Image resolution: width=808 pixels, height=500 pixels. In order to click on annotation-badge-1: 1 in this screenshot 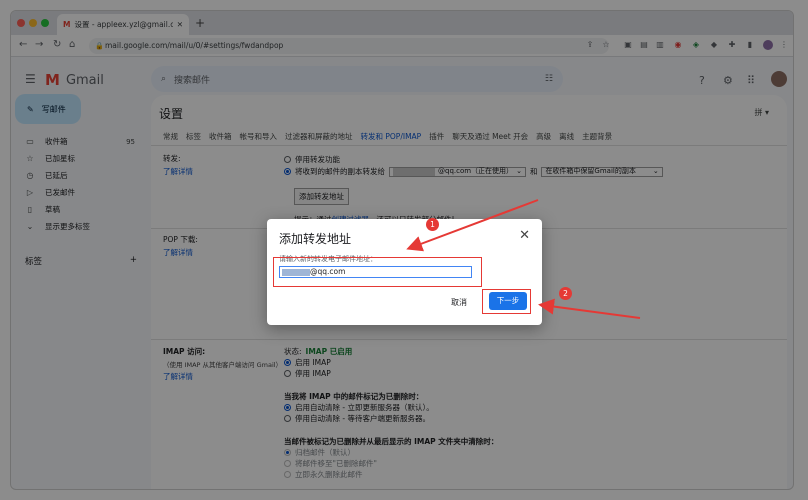, I will do `click(432, 224)`.